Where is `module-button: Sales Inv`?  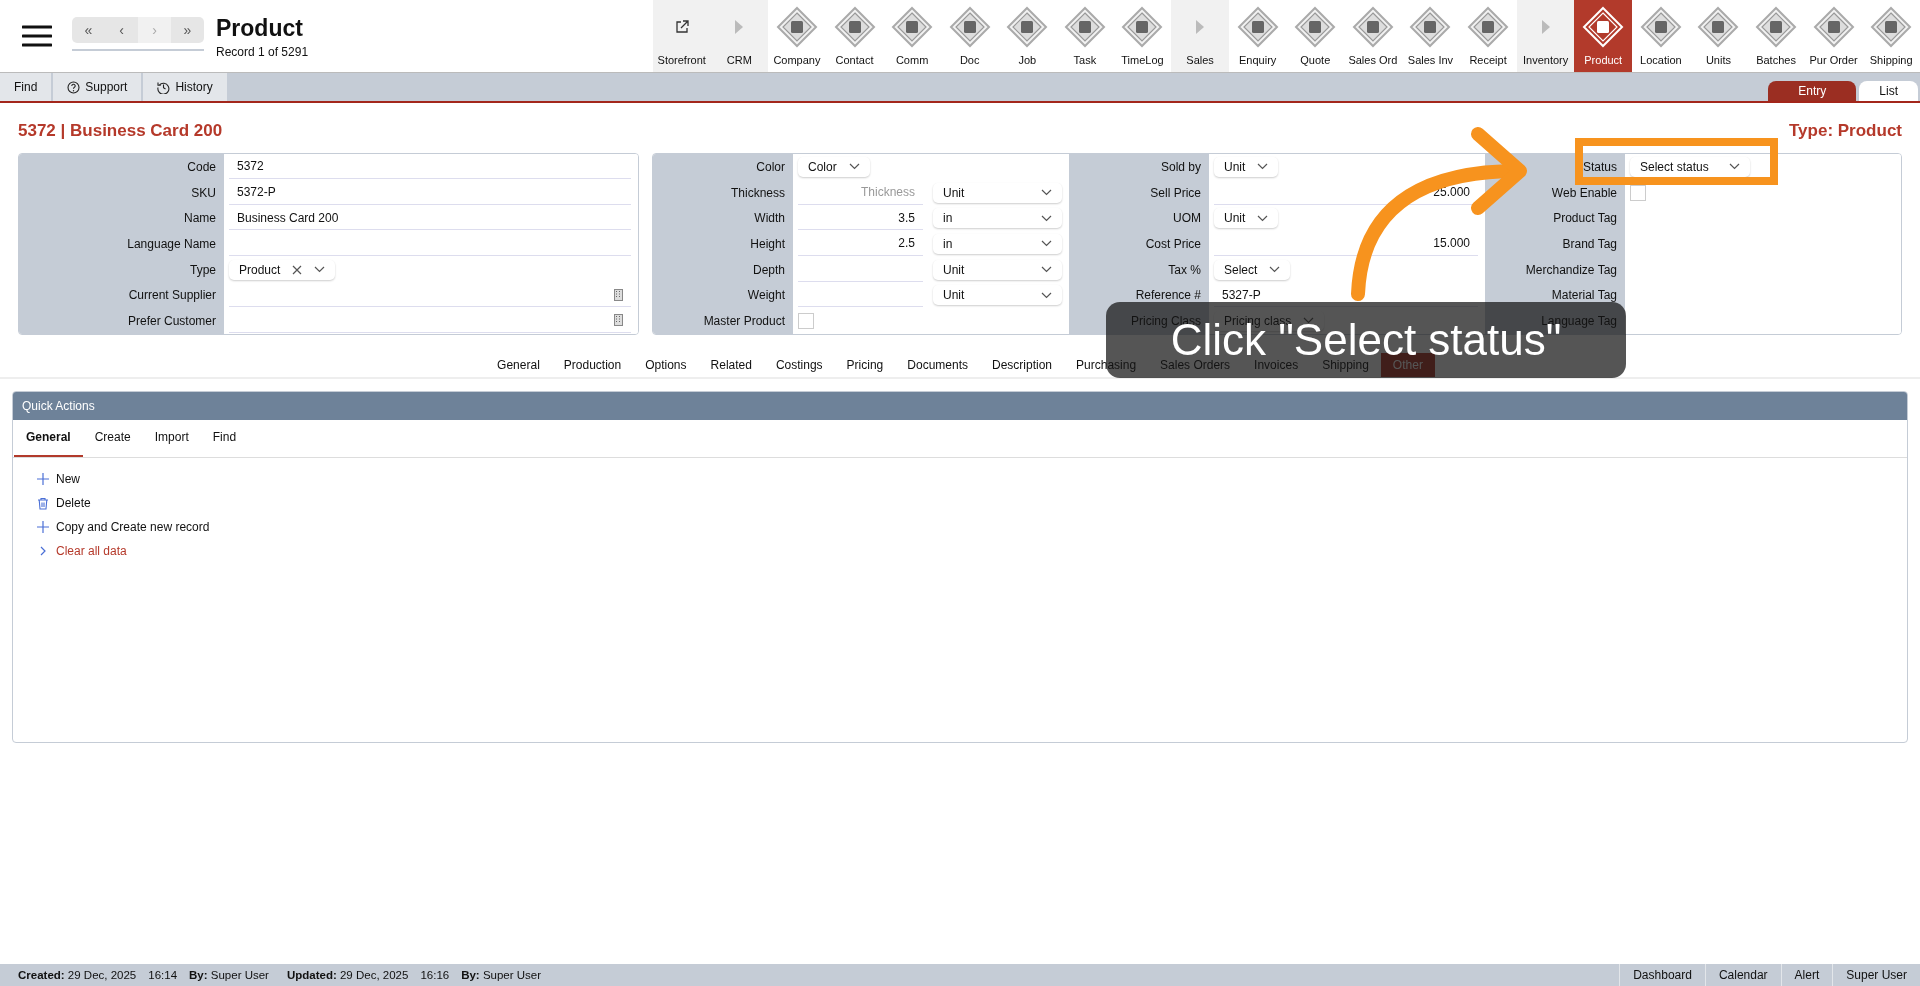 module-button: Sales Inv is located at coordinates (1430, 36).